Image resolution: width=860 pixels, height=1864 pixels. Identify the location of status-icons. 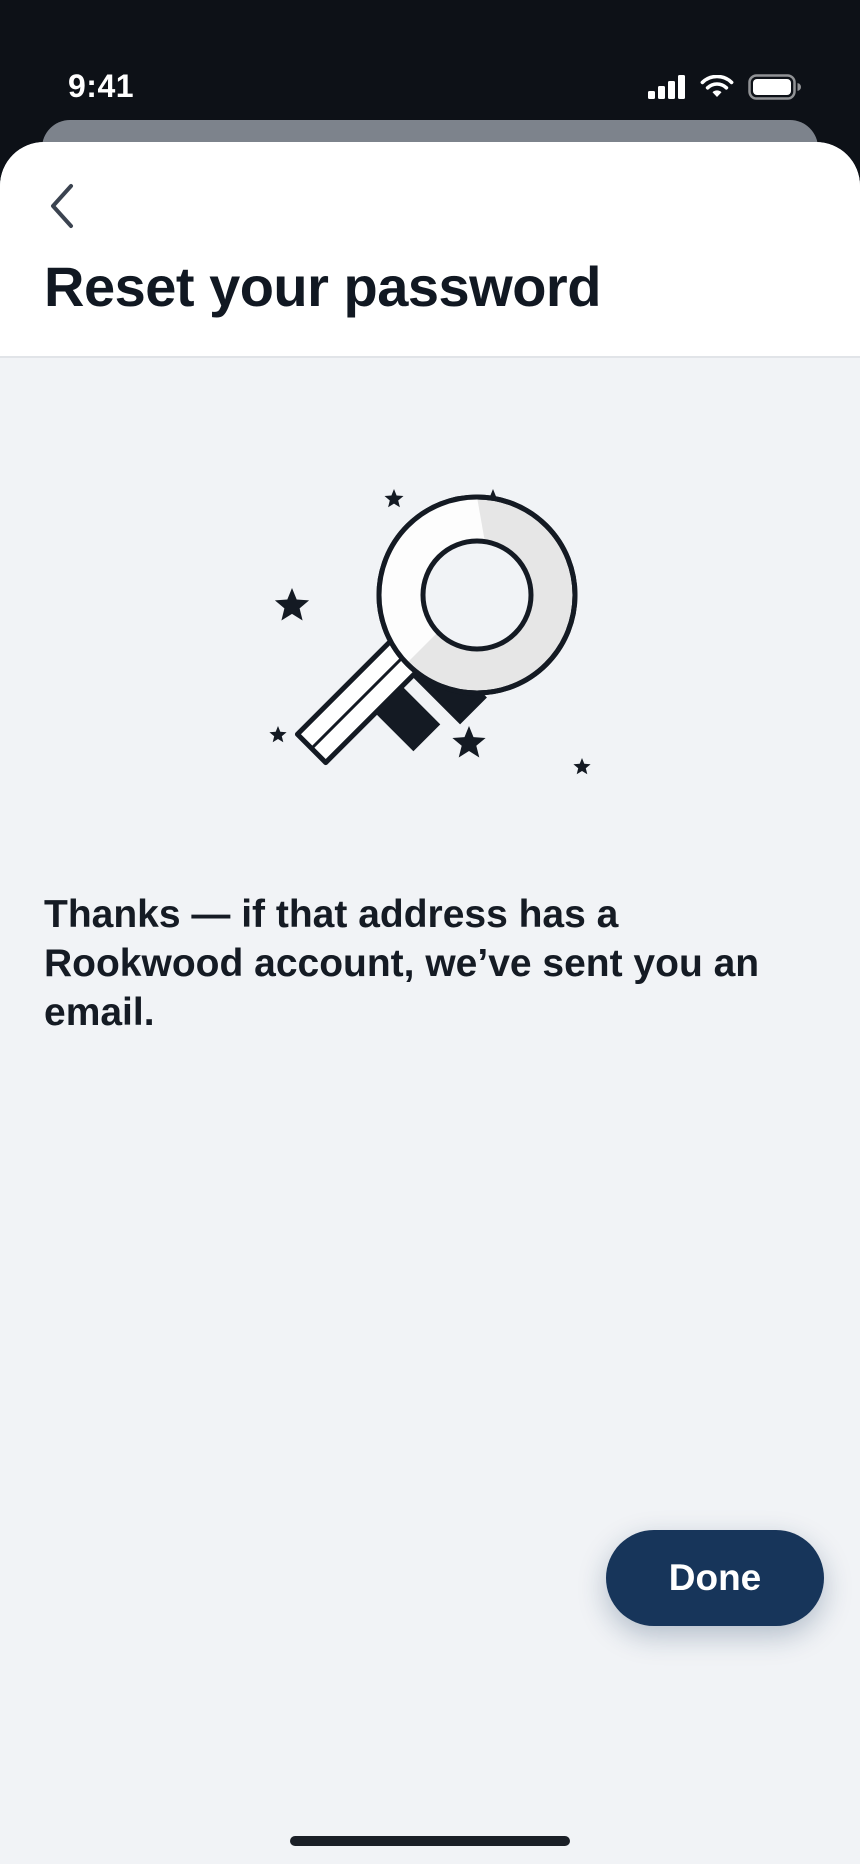
(725, 87).